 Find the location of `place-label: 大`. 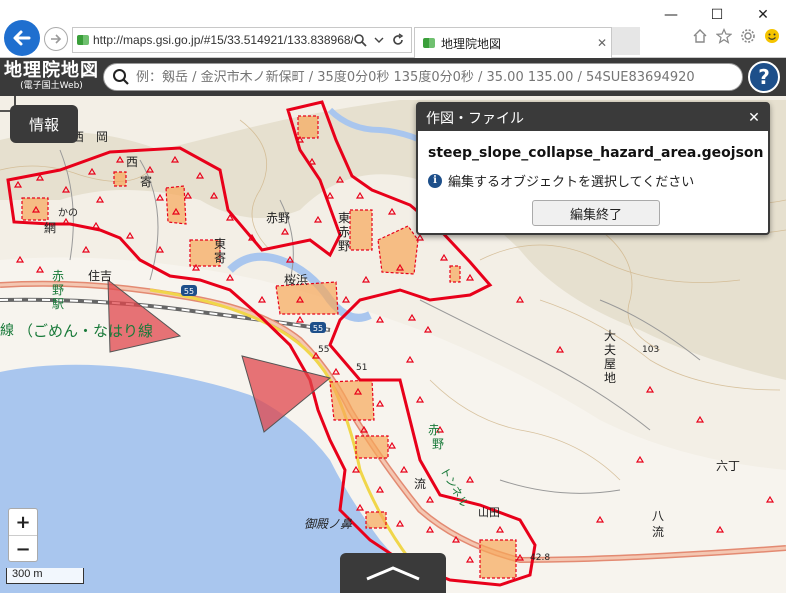

place-label: 大 is located at coordinates (610, 336).